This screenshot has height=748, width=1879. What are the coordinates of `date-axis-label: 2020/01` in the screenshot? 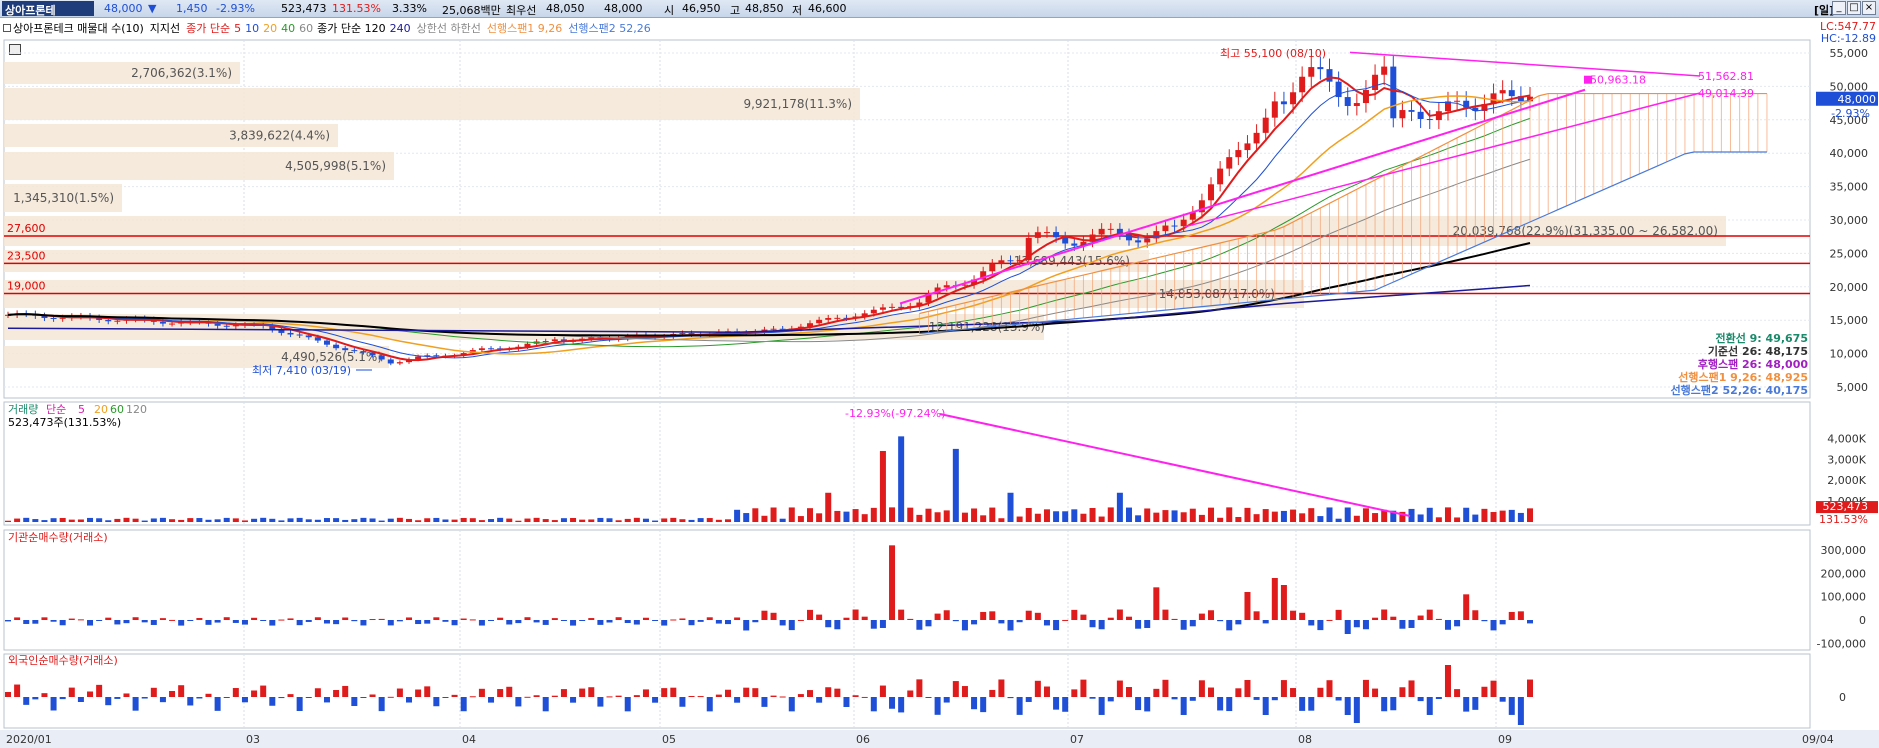 It's located at (29, 739).